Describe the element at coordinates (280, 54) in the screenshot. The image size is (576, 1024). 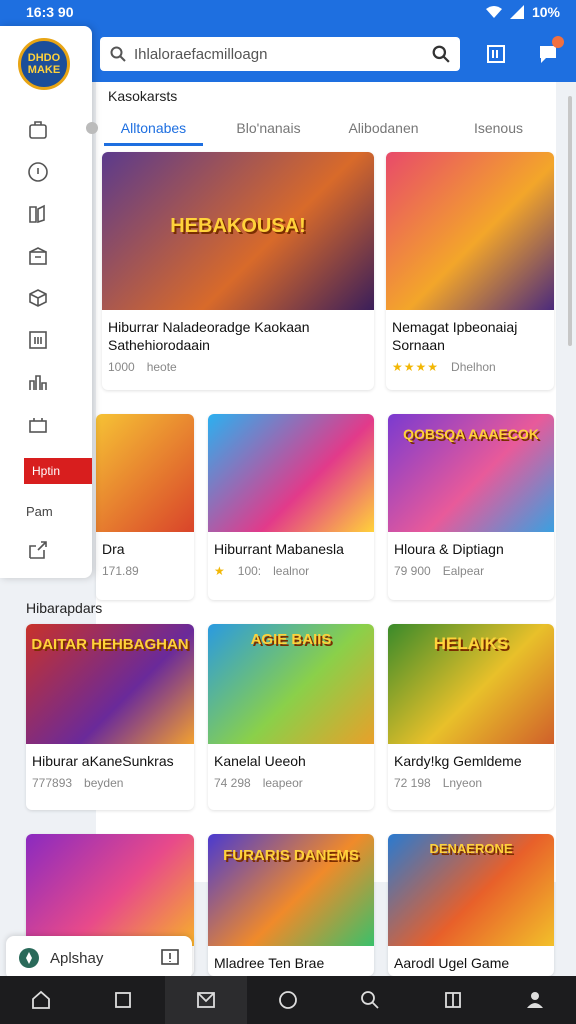
I see `search-input: Ihlaloraefacmilloagn` at that location.